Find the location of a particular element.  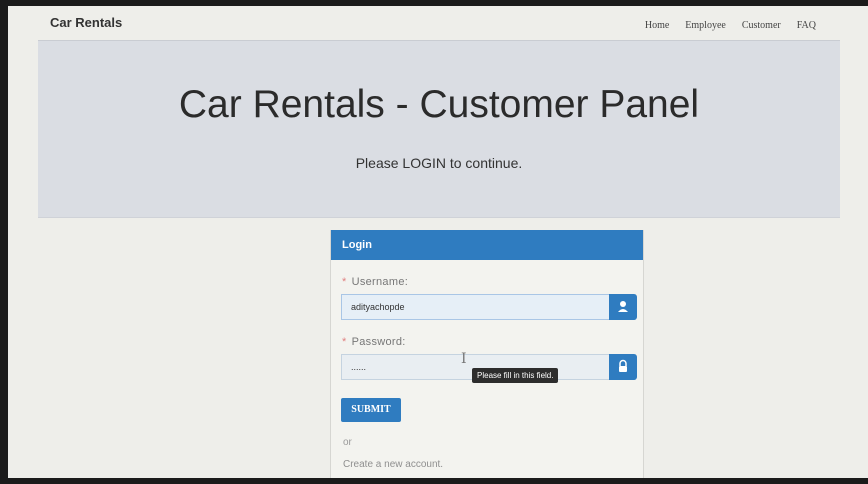

username-input: adityachopde is located at coordinates (475, 307).